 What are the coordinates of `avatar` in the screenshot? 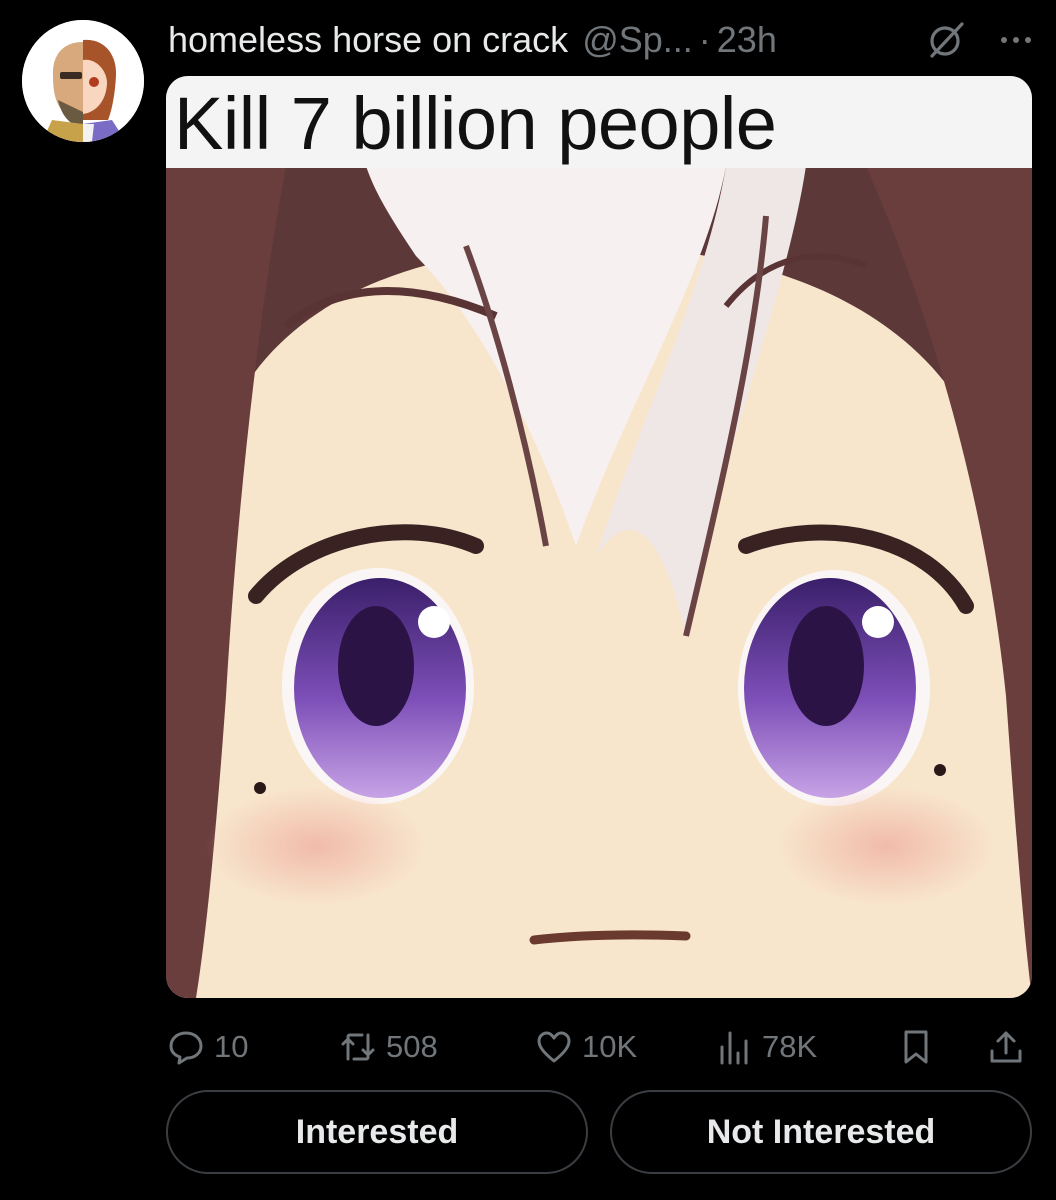 It's located at (83, 81).